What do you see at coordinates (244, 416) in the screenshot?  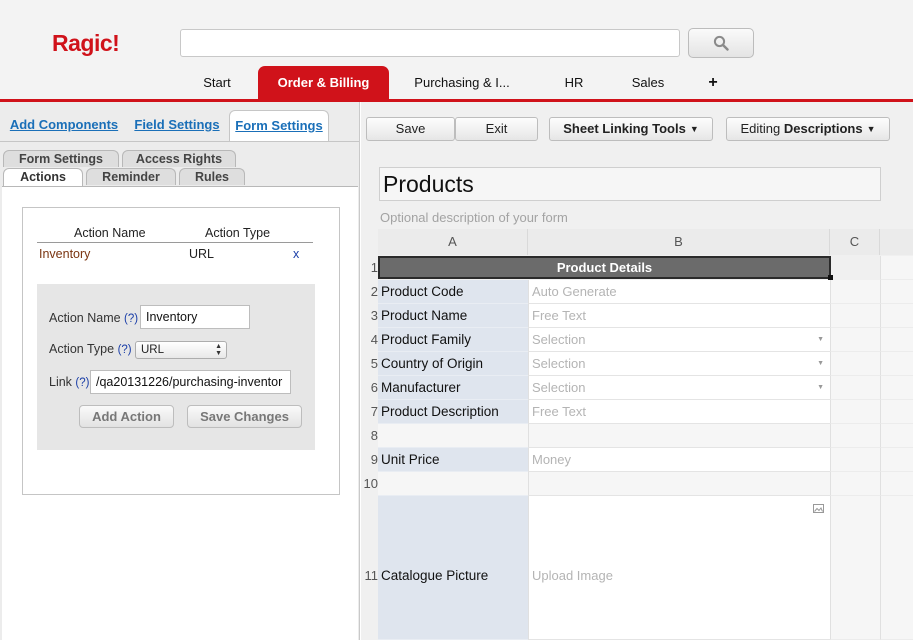 I see `save-changes-button: Save Changes` at bounding box center [244, 416].